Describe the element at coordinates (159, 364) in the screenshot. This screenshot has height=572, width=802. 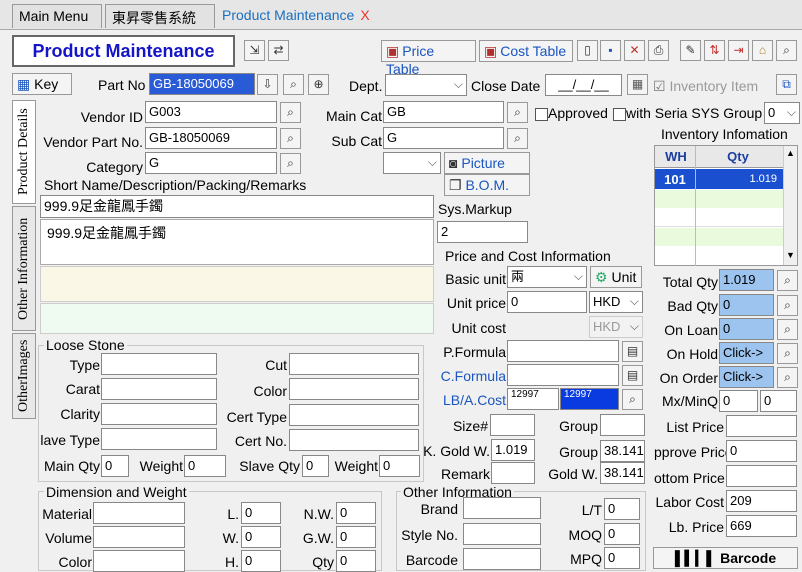
I see `type-input` at that location.